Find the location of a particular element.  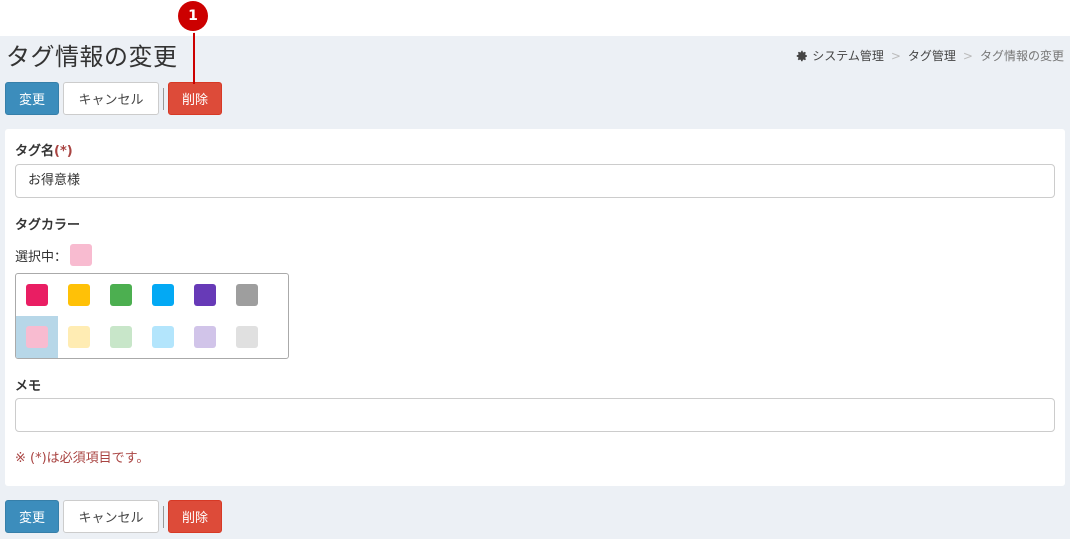

color-palette is located at coordinates (152, 316).